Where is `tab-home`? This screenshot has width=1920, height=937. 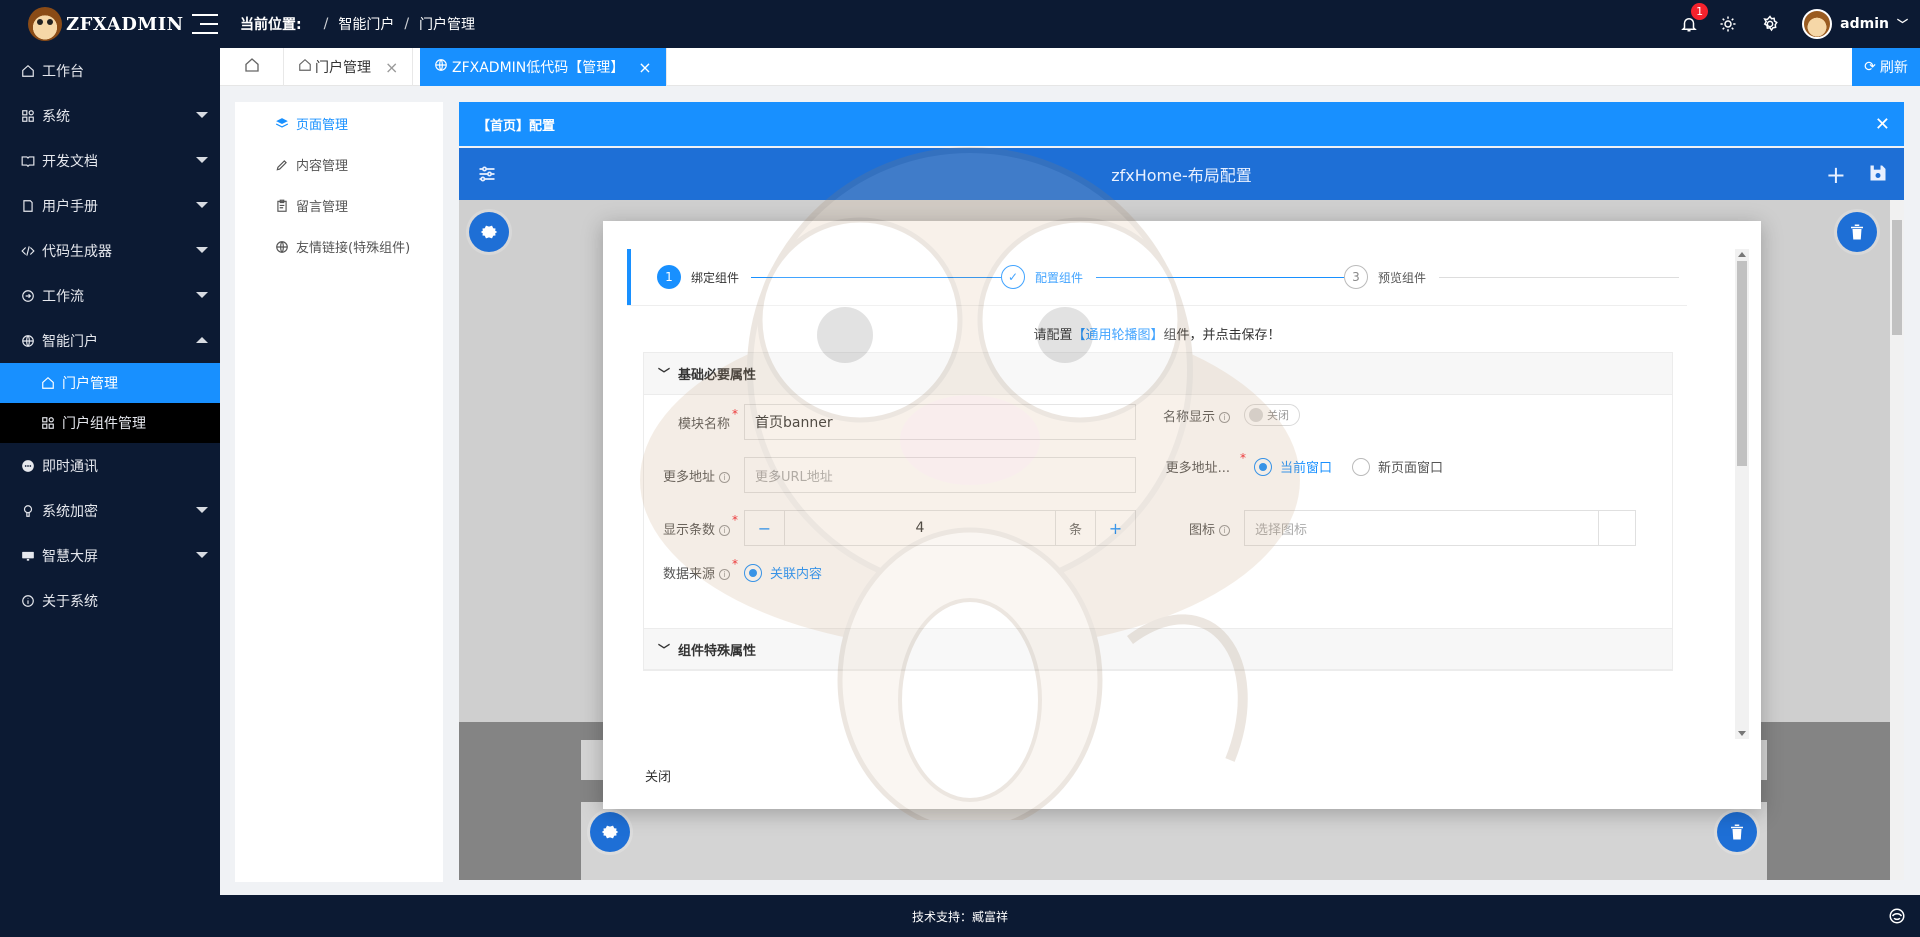
tab-home is located at coordinates (252, 67).